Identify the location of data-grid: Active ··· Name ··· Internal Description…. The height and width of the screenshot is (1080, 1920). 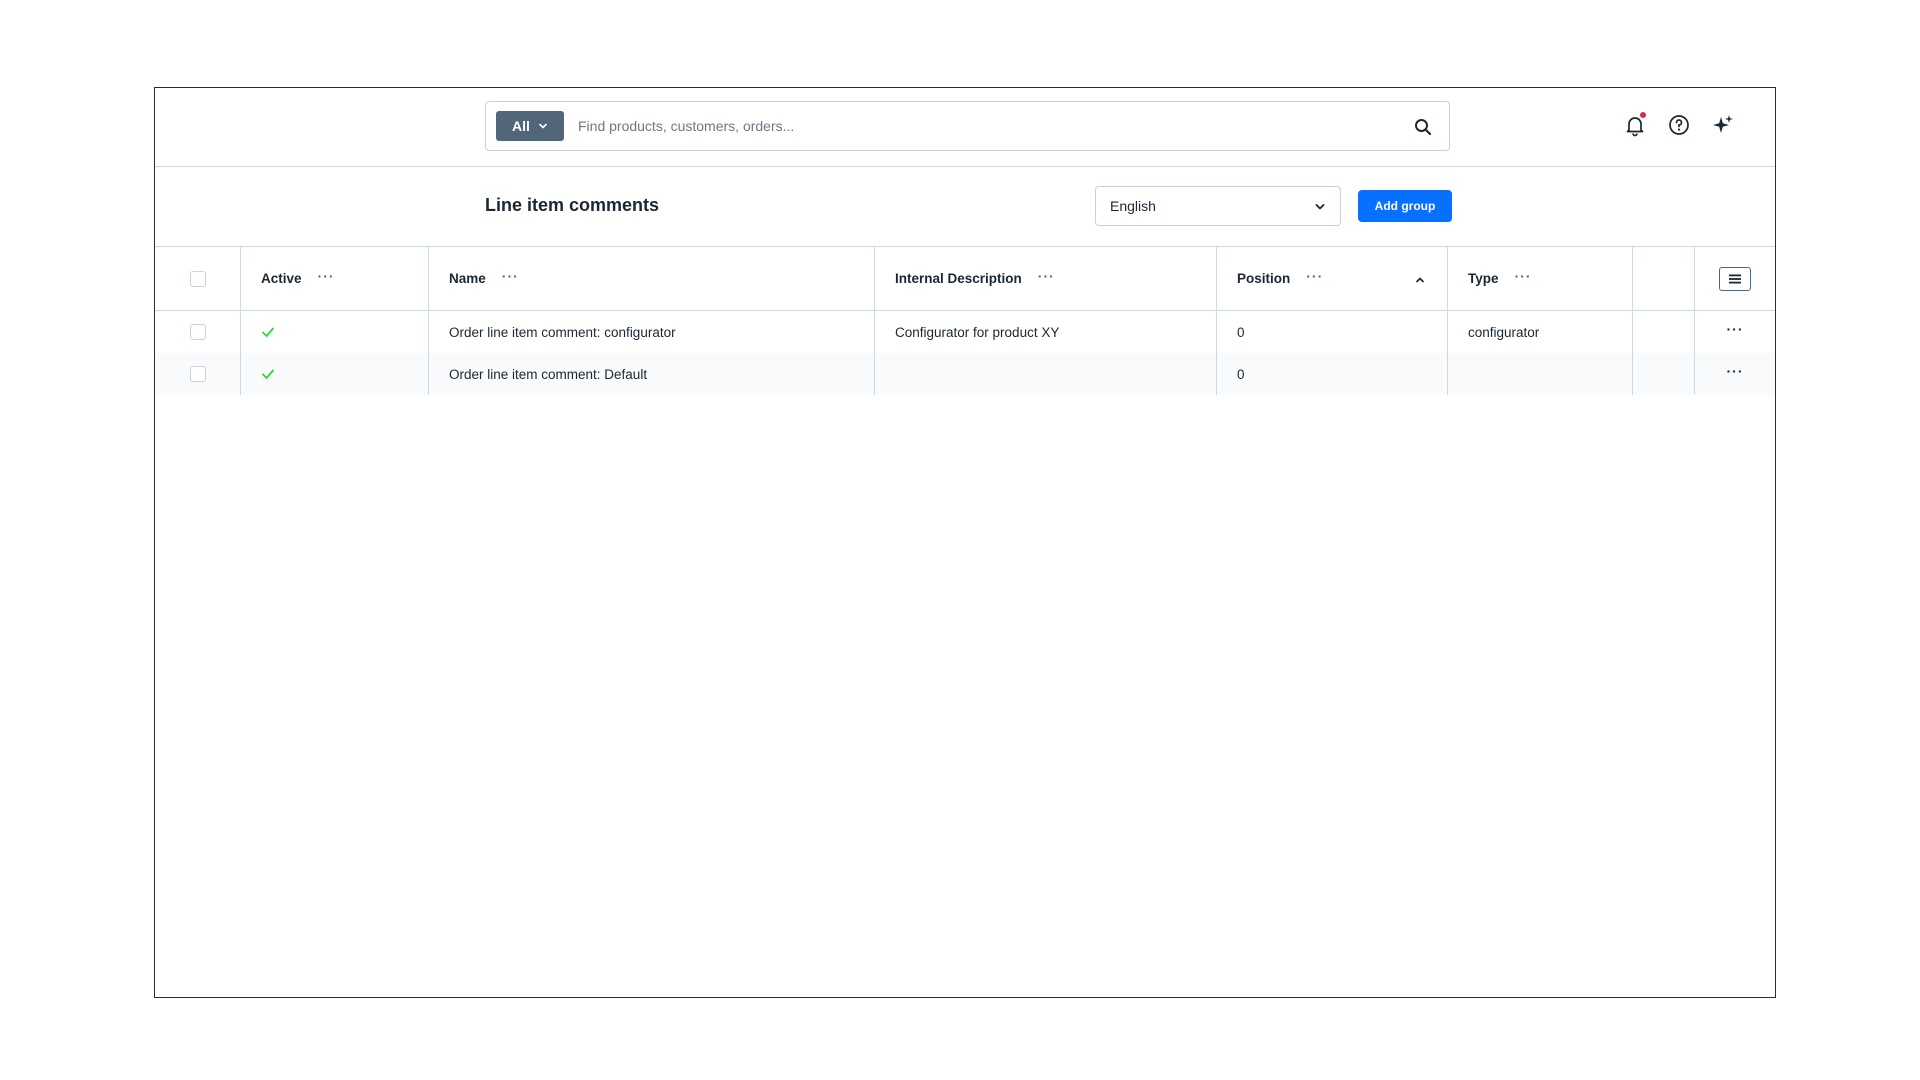
(965, 321).